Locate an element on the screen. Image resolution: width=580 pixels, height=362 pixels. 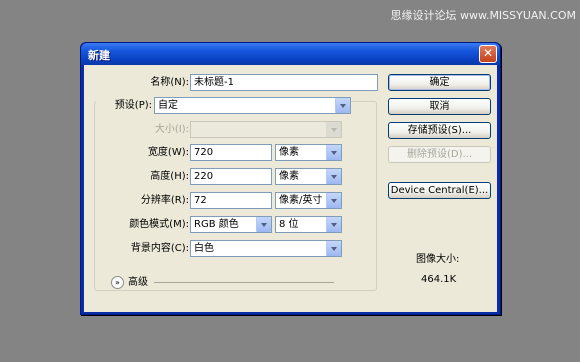
bit-depth-value: 8 位 is located at coordinates (289, 224).